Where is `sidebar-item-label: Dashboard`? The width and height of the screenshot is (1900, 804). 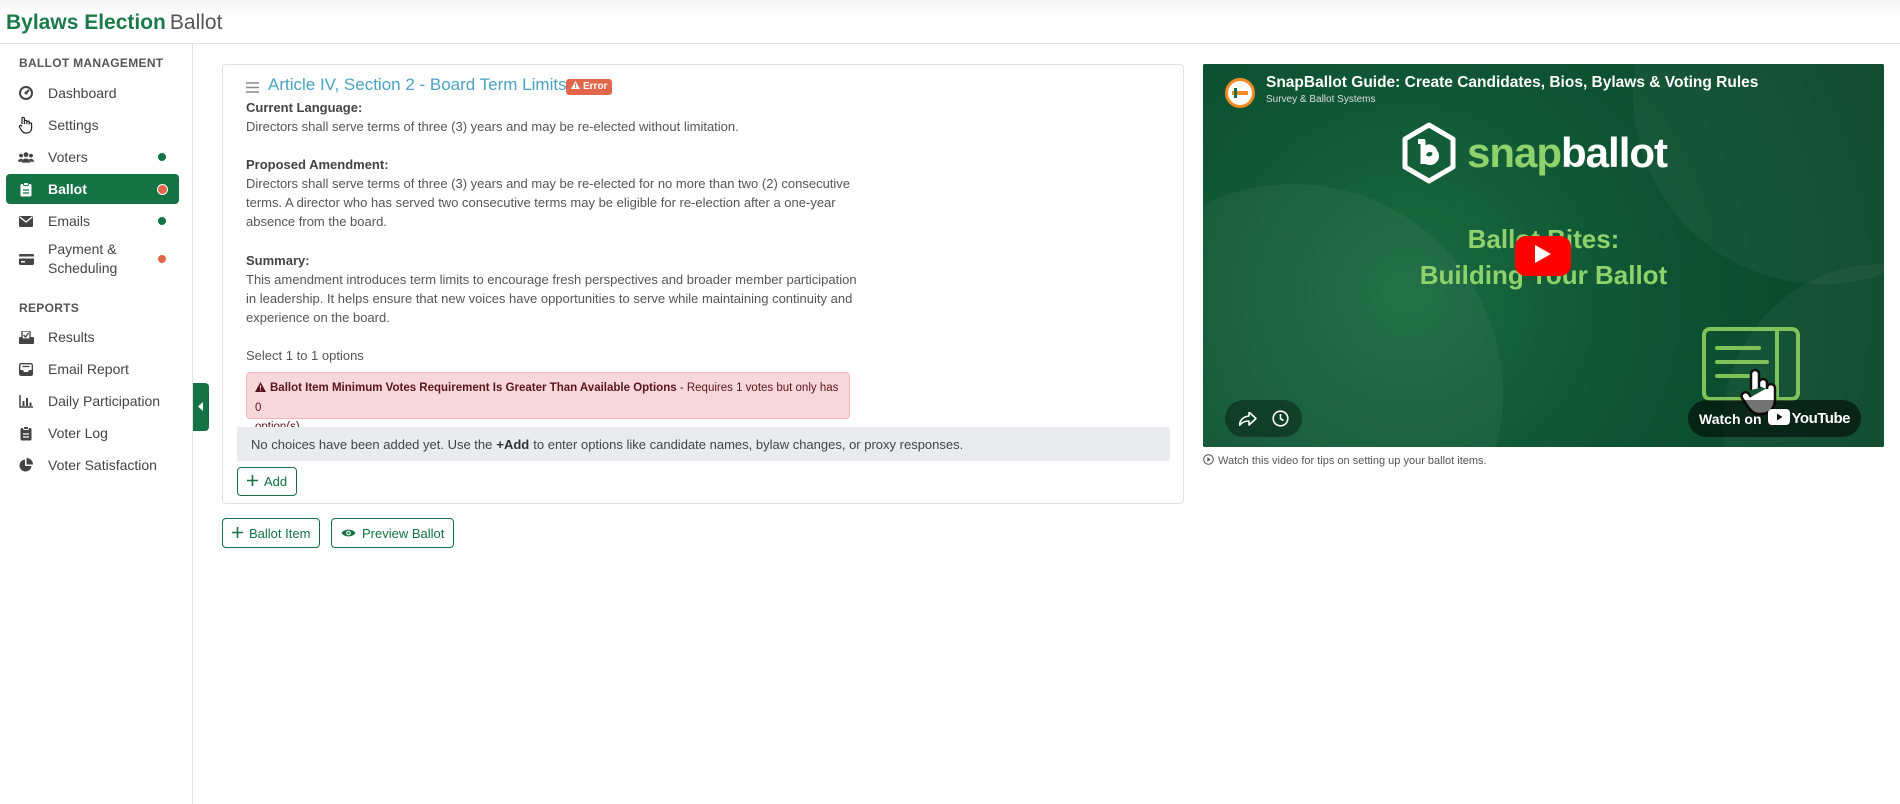 sidebar-item-label: Dashboard is located at coordinates (82, 92).